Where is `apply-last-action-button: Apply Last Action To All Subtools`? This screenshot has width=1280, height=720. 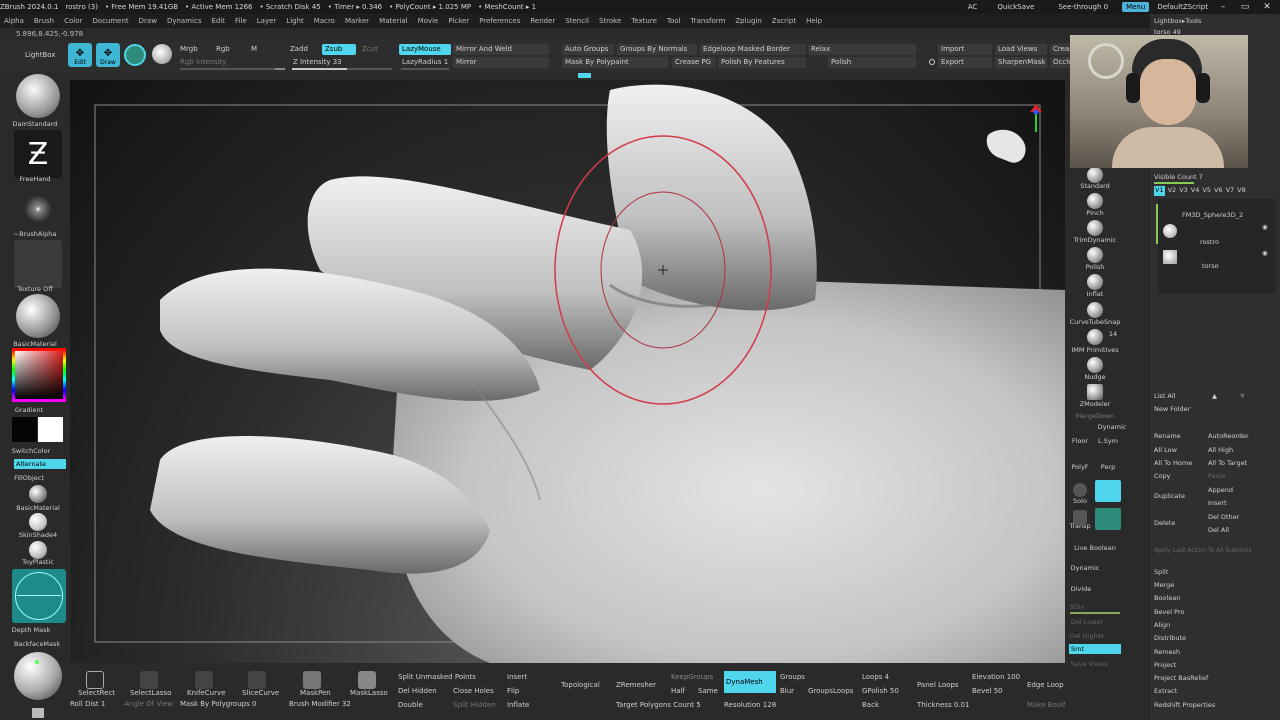 apply-last-action-button: Apply Last Action To All Subtools is located at coordinates (1202, 550).